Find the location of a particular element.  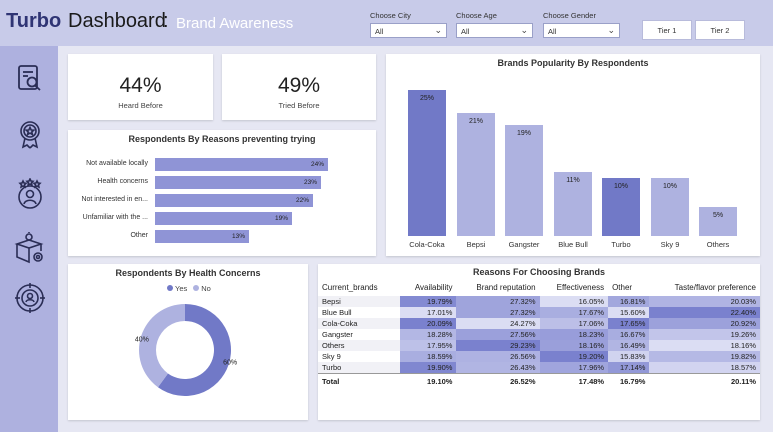

data-cell: 18.59% is located at coordinates (428, 356).